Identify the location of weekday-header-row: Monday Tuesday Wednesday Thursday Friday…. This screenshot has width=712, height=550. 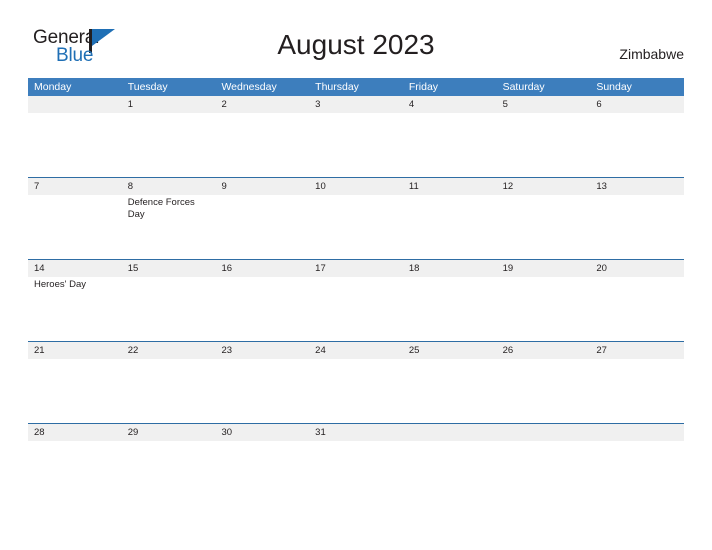
(356, 87).